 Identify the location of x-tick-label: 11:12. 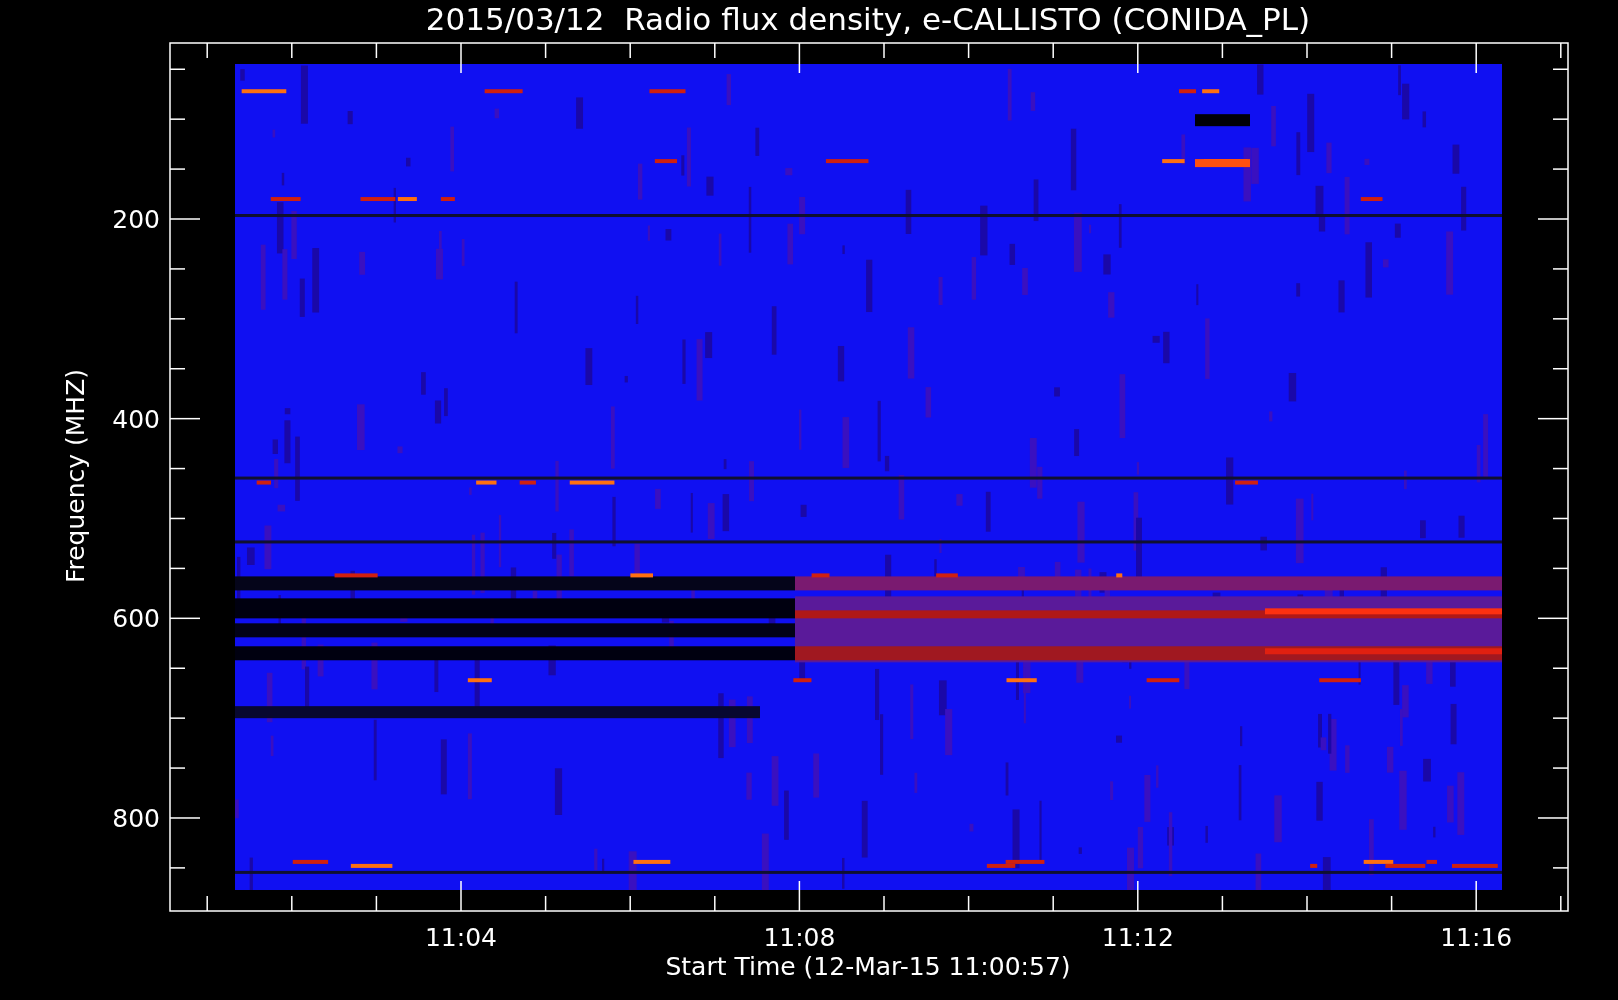
(1137, 937).